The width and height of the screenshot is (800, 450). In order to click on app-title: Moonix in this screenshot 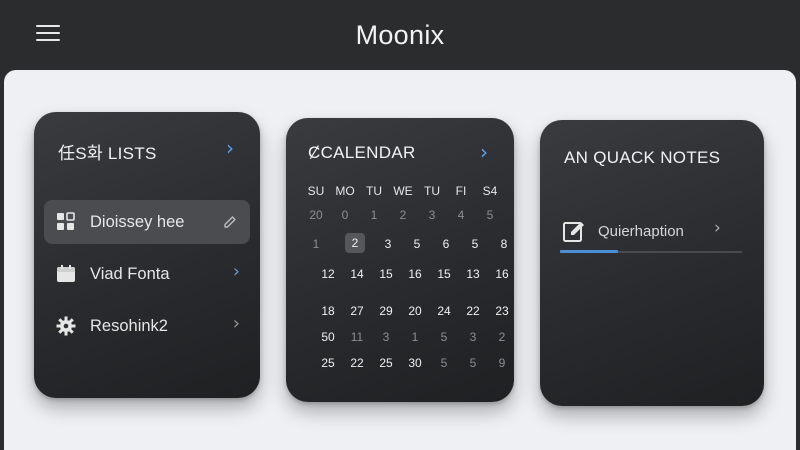, I will do `click(400, 35)`.